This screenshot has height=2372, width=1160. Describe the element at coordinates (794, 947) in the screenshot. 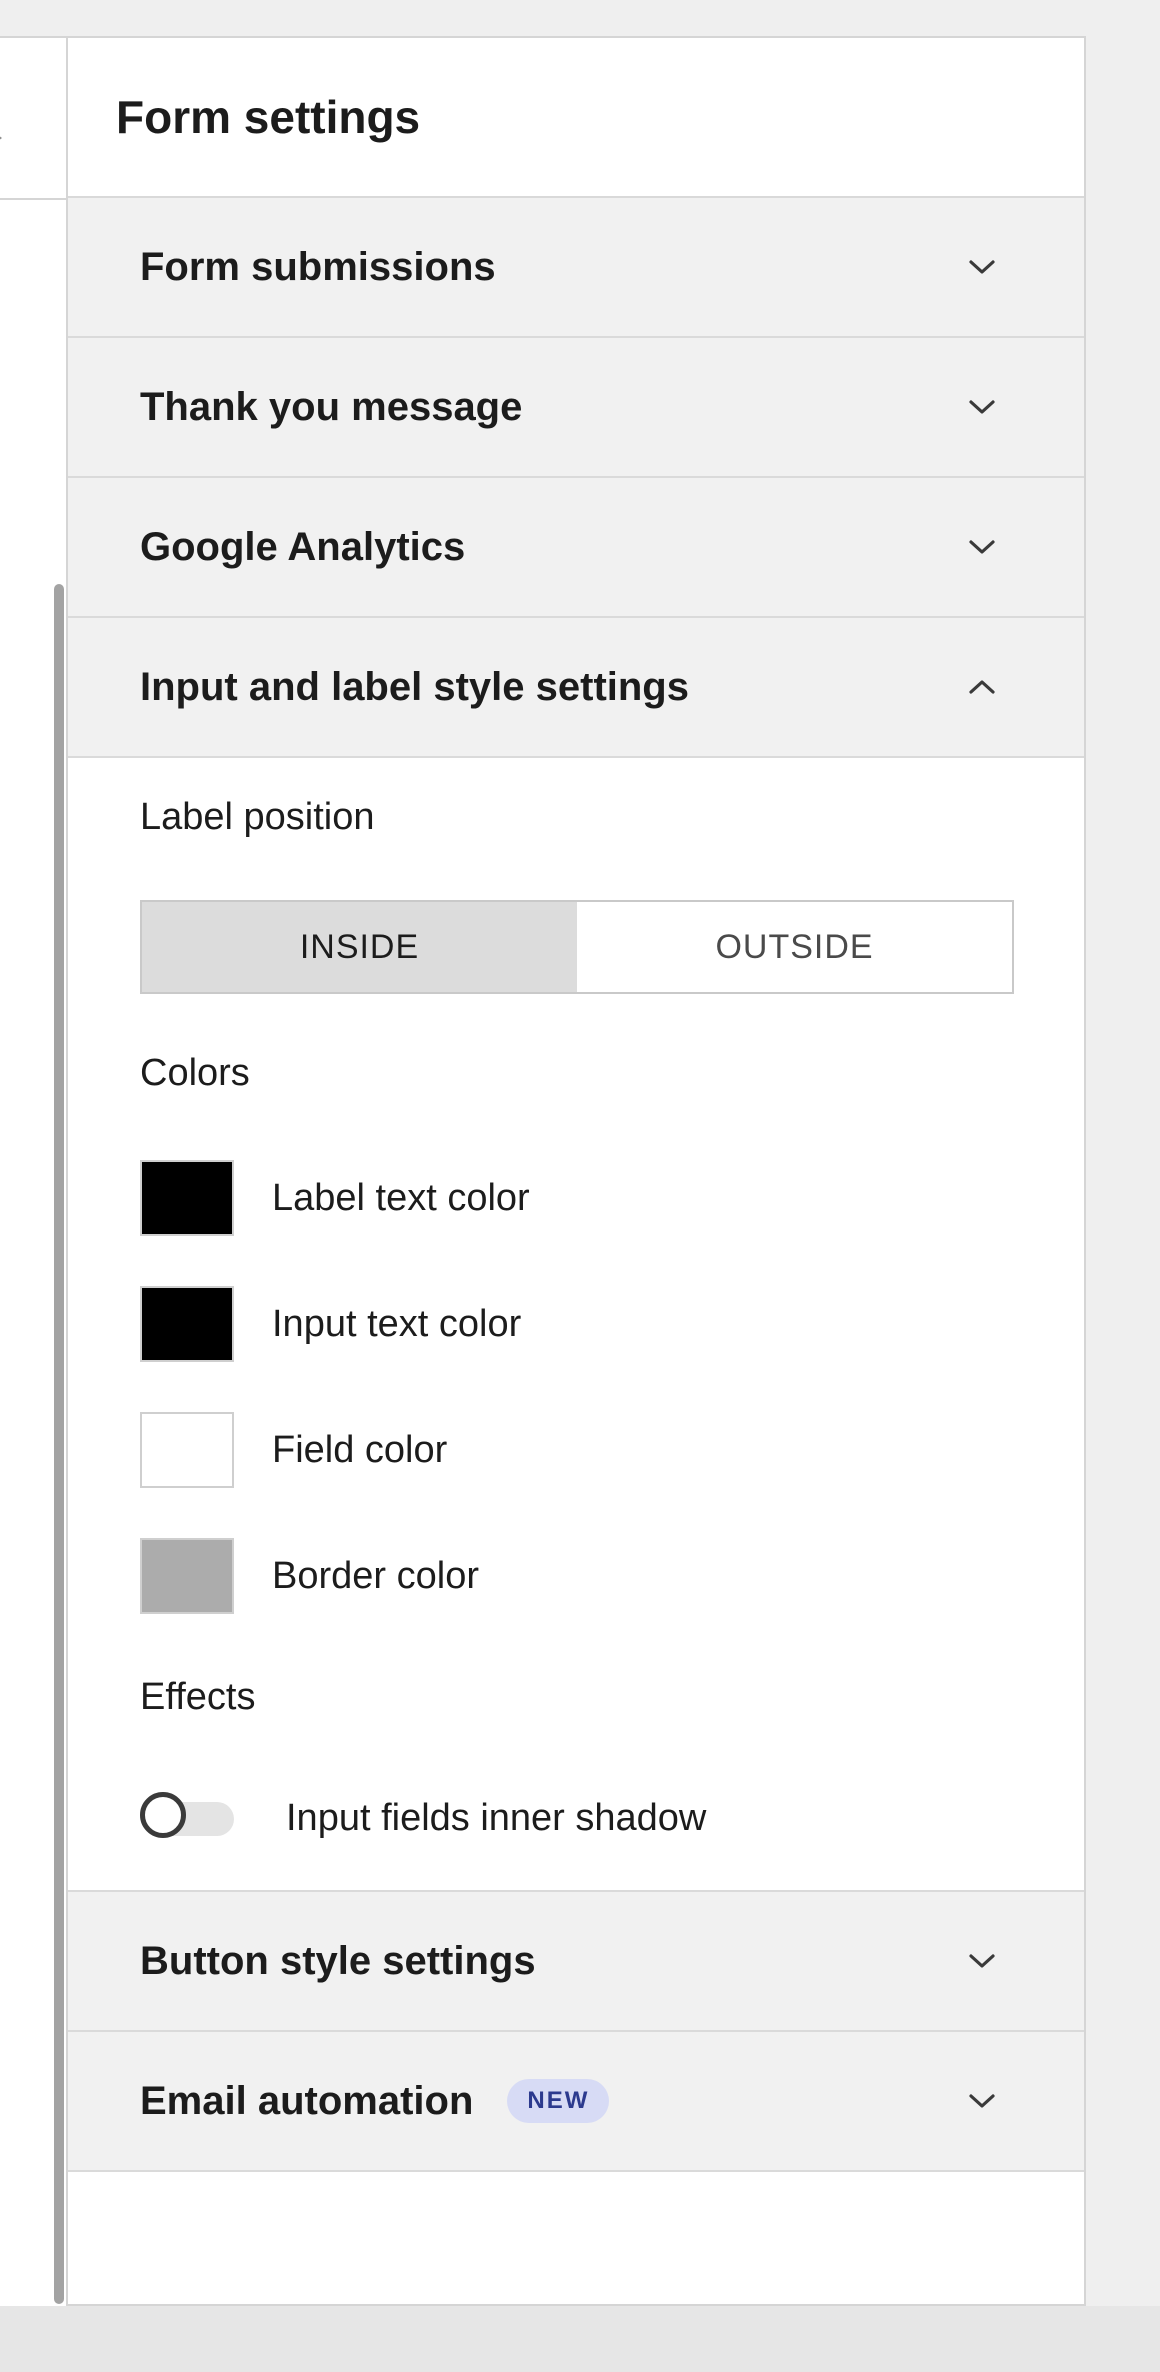

I see `label-position-outside-button: OUTSIDE` at that location.